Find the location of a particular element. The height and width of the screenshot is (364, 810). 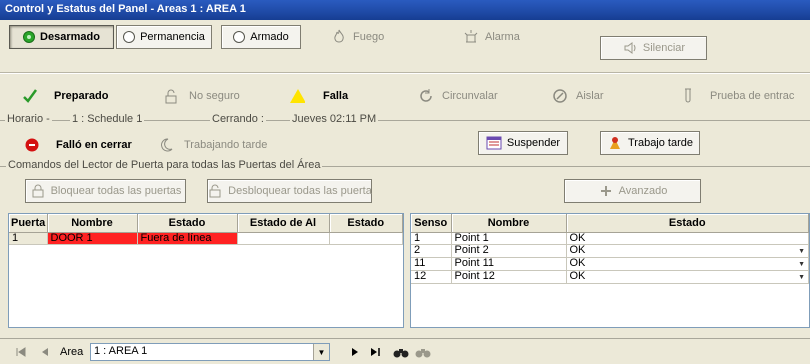

column-header-puerta: Puerta is located at coordinates (28, 223).